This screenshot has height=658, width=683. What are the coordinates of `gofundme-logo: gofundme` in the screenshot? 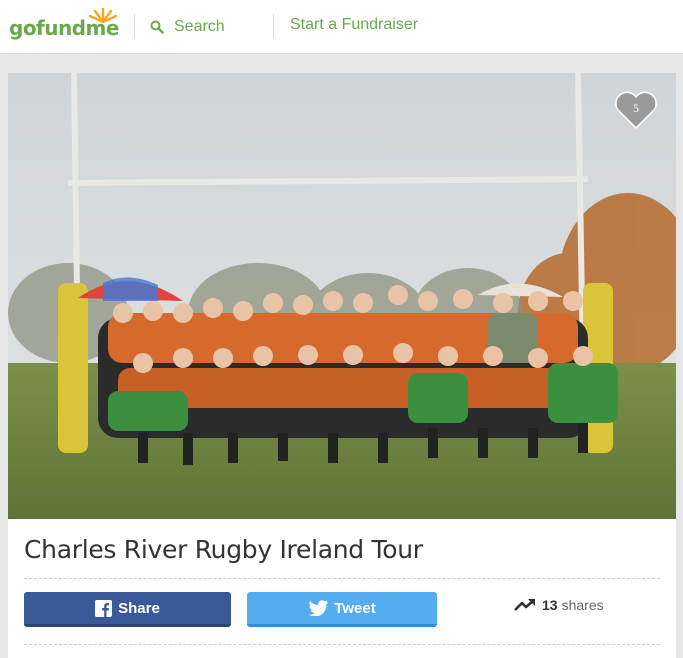 It's located at (64, 24).